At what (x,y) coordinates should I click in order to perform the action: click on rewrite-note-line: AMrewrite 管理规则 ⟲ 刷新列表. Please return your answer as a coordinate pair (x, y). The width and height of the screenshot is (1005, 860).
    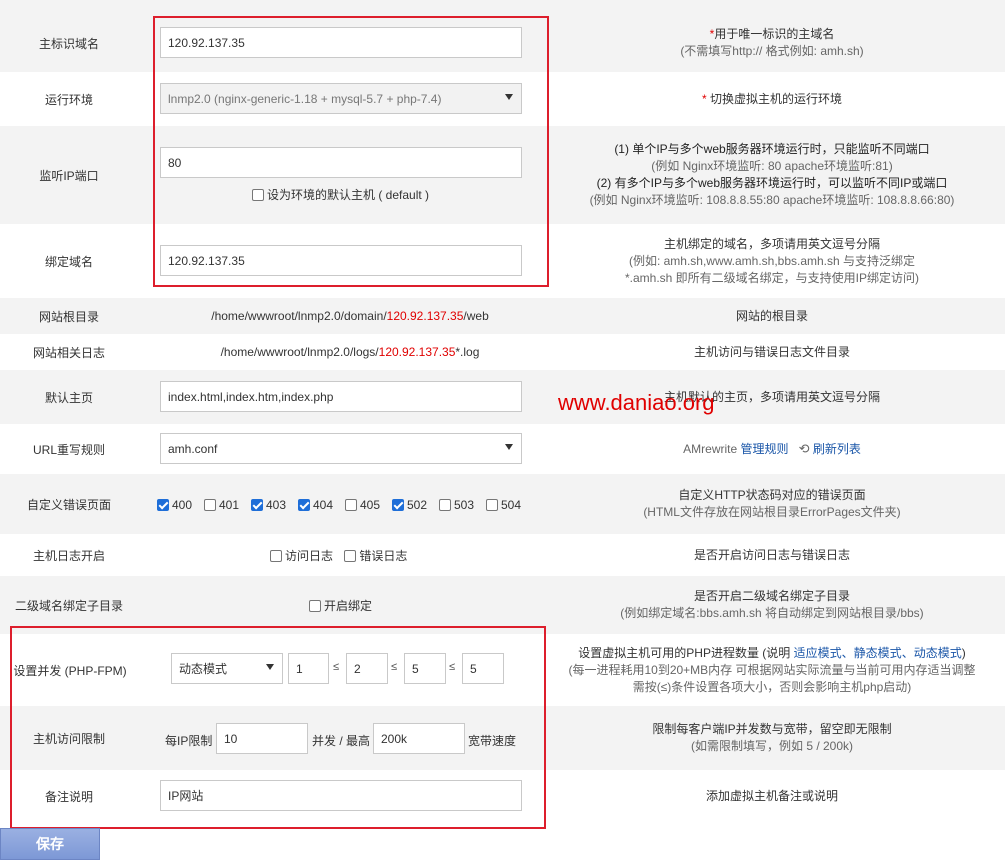
    Looking at the image, I should click on (772, 449).